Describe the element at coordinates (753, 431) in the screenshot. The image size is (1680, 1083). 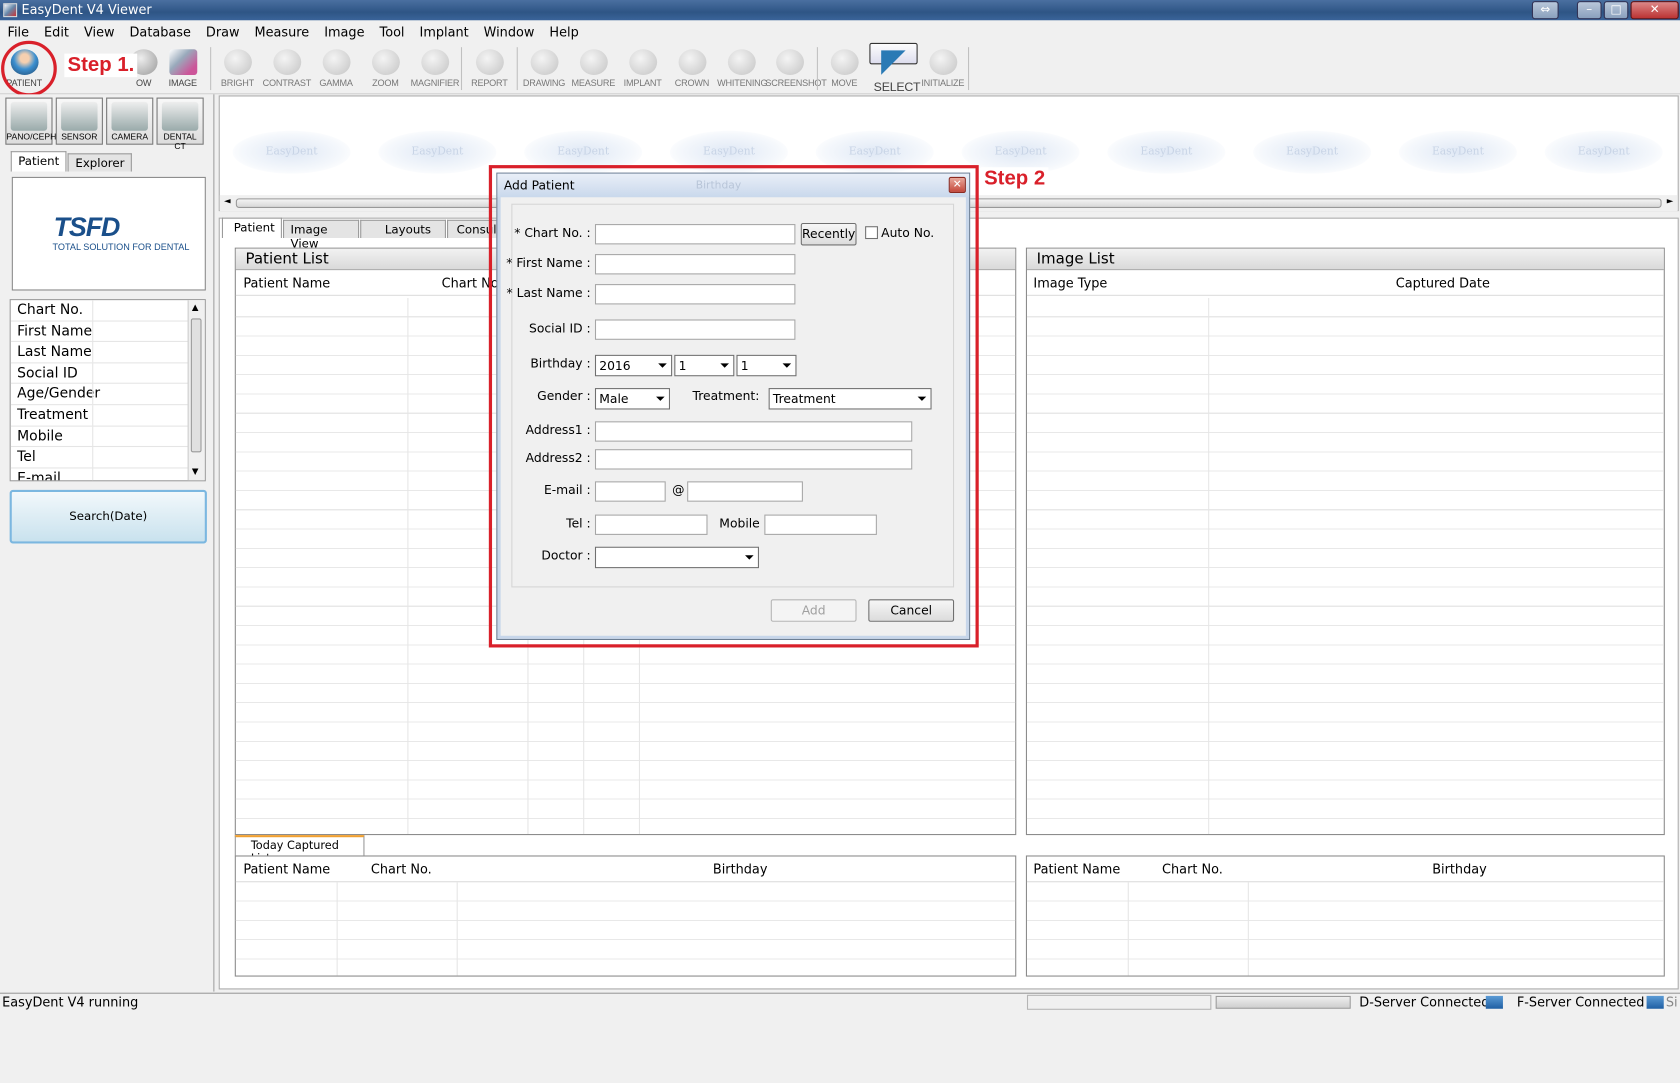
I see `address1-input` at that location.